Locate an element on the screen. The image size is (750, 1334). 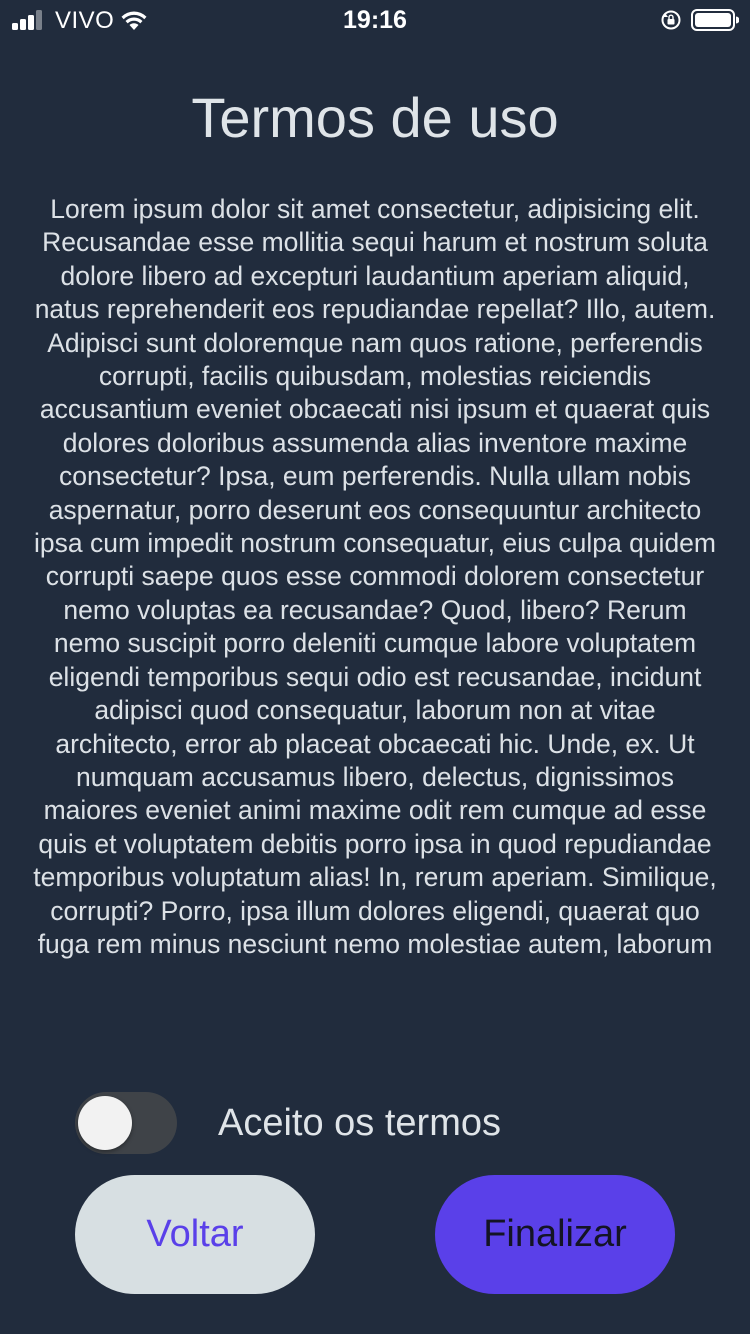
status-bar: VIVO 19:16 is located at coordinates (375, 20).